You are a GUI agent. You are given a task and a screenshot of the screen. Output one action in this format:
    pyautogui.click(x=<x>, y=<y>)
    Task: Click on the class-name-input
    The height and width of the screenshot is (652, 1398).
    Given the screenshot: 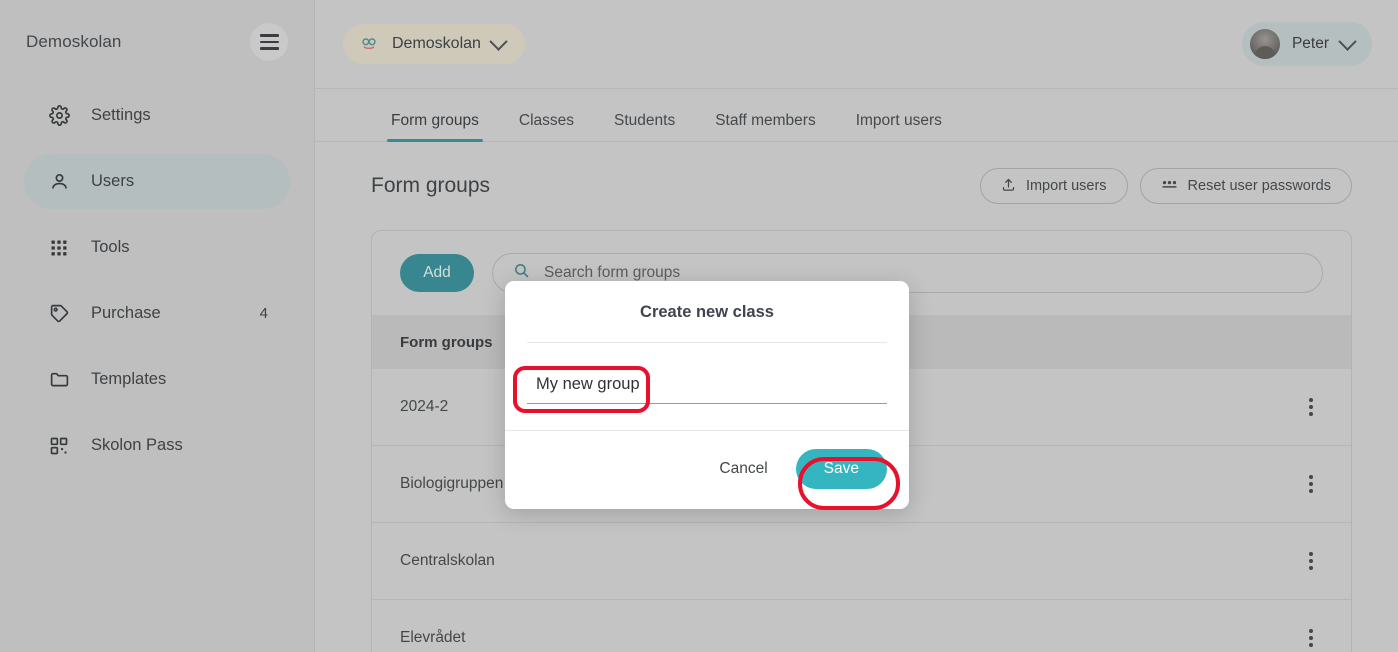 What is the action you would take?
    pyautogui.click(x=707, y=387)
    